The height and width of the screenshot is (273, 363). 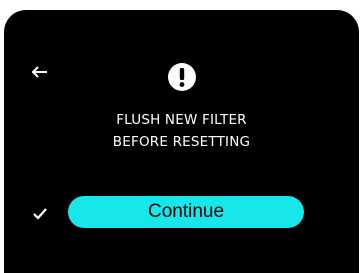 I want to click on continue-button: Continue, so click(x=186, y=212).